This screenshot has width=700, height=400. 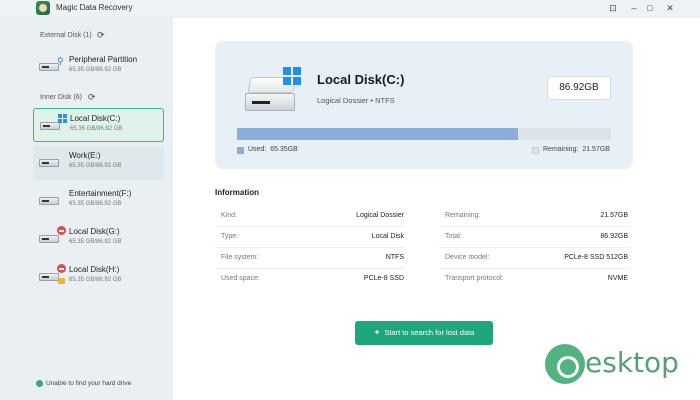 I want to click on info-value: PCLe-8 SSD, so click(x=383, y=278).